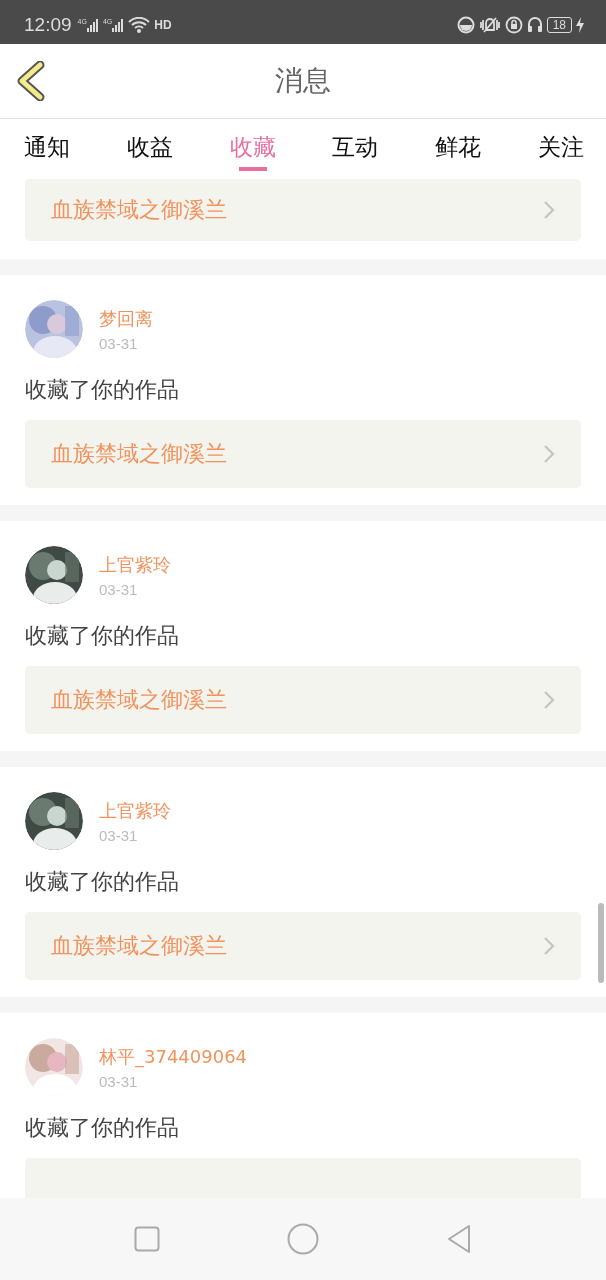 The height and width of the screenshot is (1280, 606). I want to click on clock-time: 12:09, so click(48, 25).